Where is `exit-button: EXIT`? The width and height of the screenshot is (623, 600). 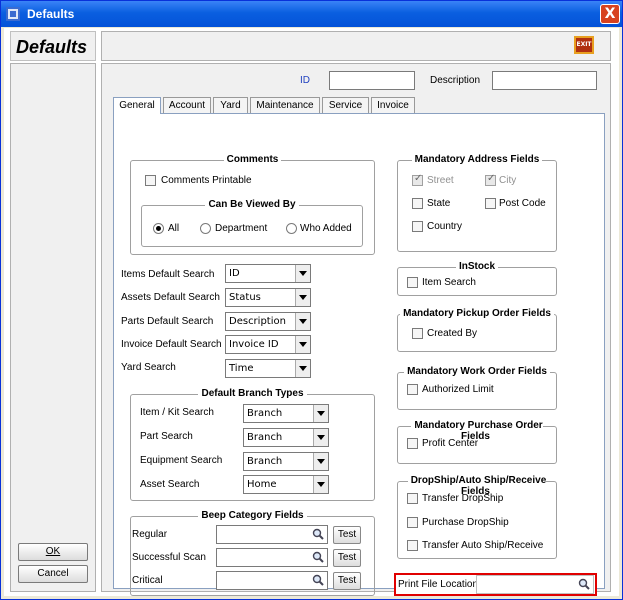 exit-button: EXIT is located at coordinates (584, 45).